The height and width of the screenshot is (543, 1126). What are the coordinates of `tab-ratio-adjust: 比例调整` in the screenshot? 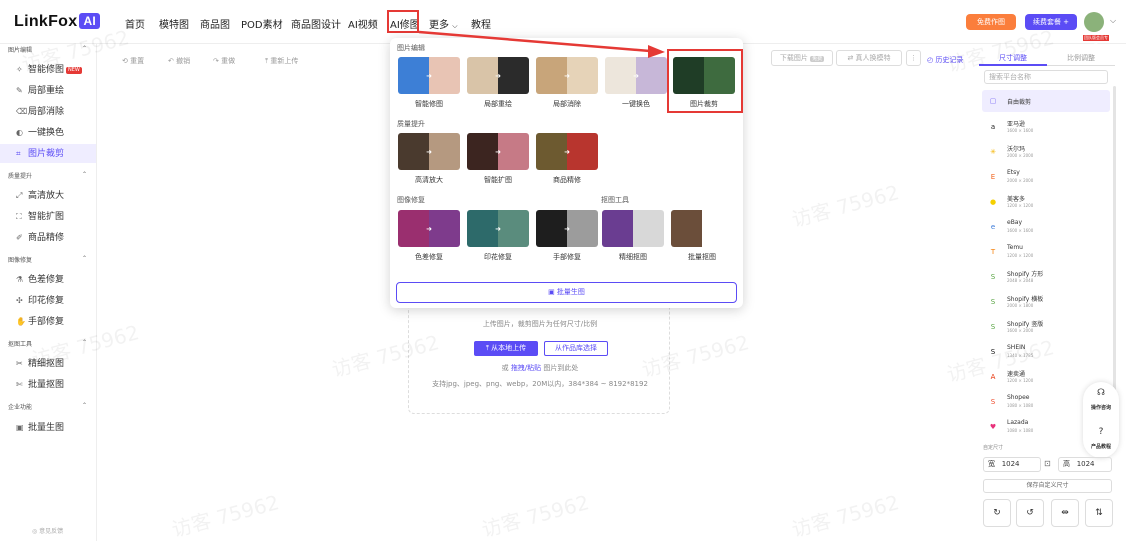 It's located at (1081, 58).